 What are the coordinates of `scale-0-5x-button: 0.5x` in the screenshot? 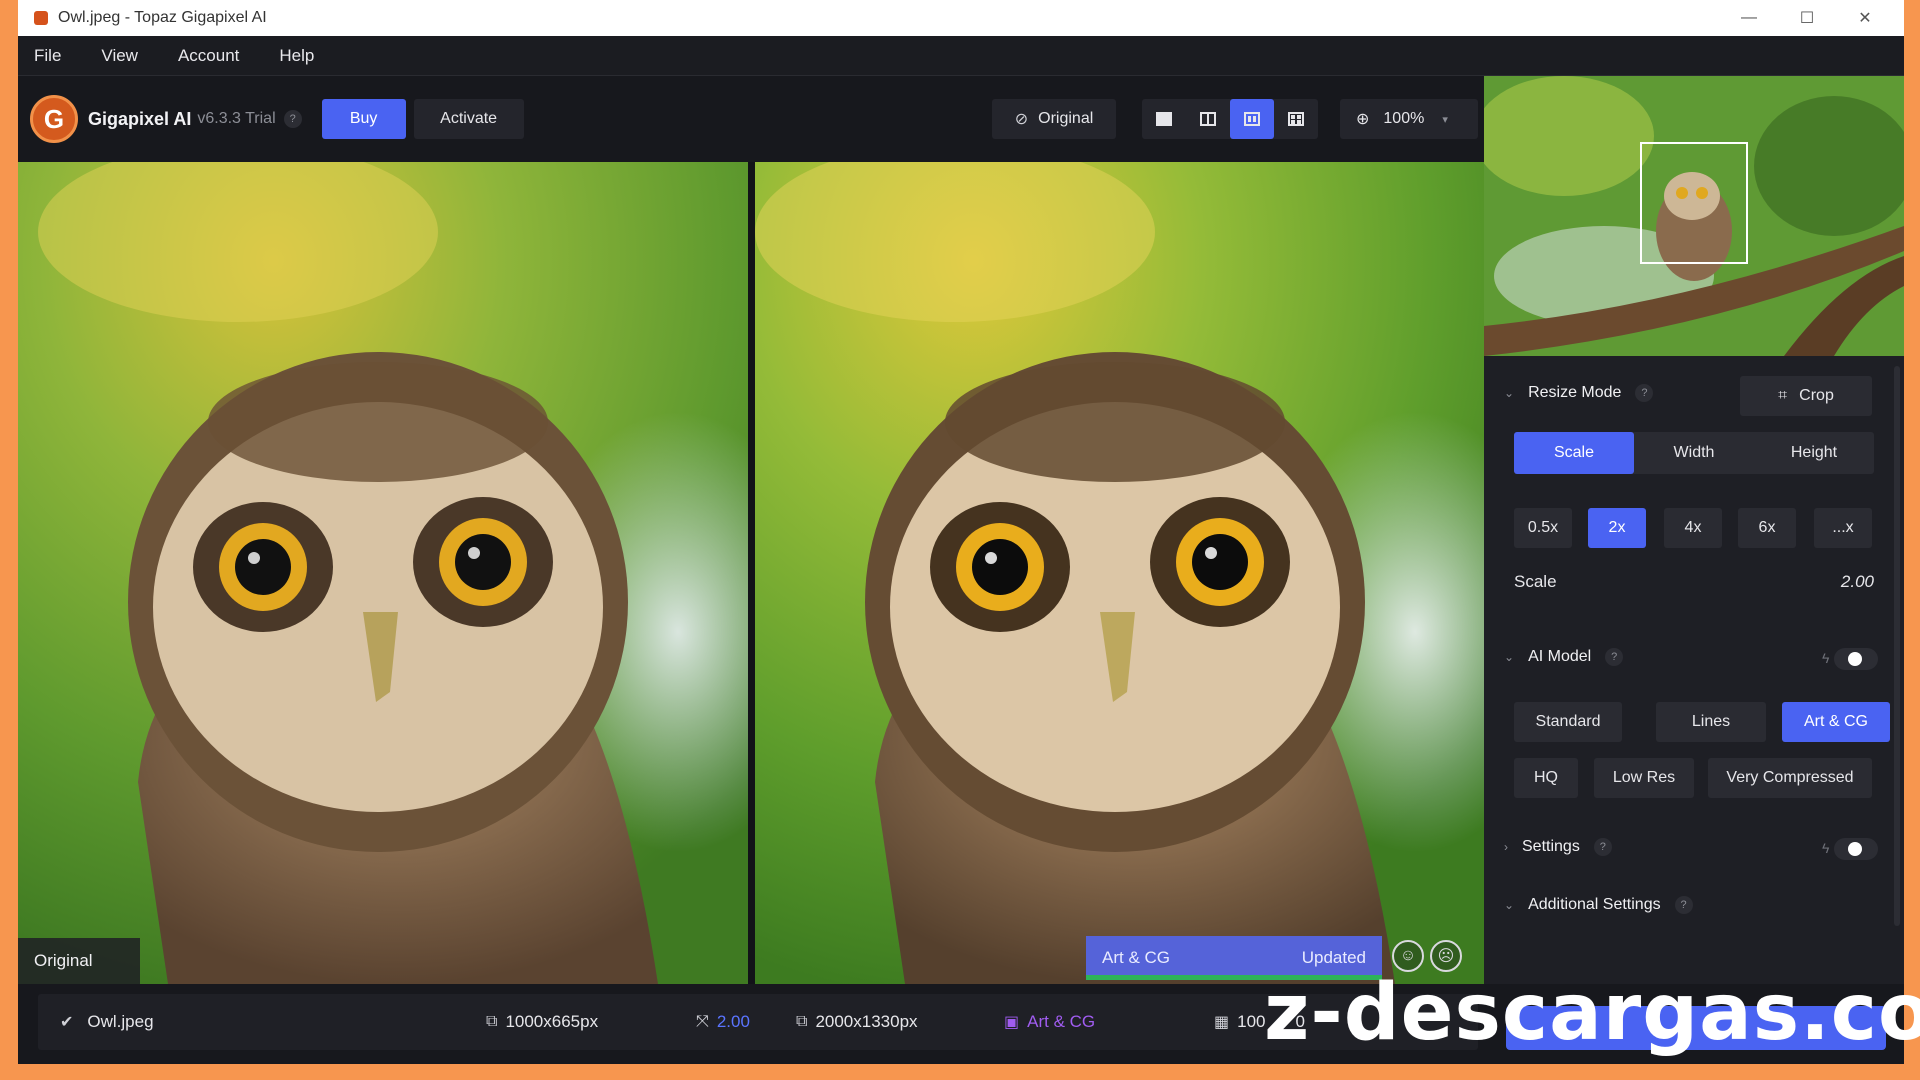 It's located at (1543, 528).